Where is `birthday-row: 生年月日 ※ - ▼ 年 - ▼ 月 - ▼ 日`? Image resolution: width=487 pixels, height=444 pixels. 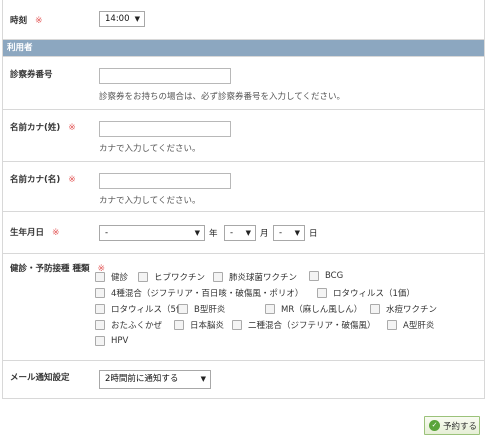 birthday-row: 生年月日 ※ - ▼ 年 - ▼ 月 - ▼ 日 is located at coordinates (243, 233).